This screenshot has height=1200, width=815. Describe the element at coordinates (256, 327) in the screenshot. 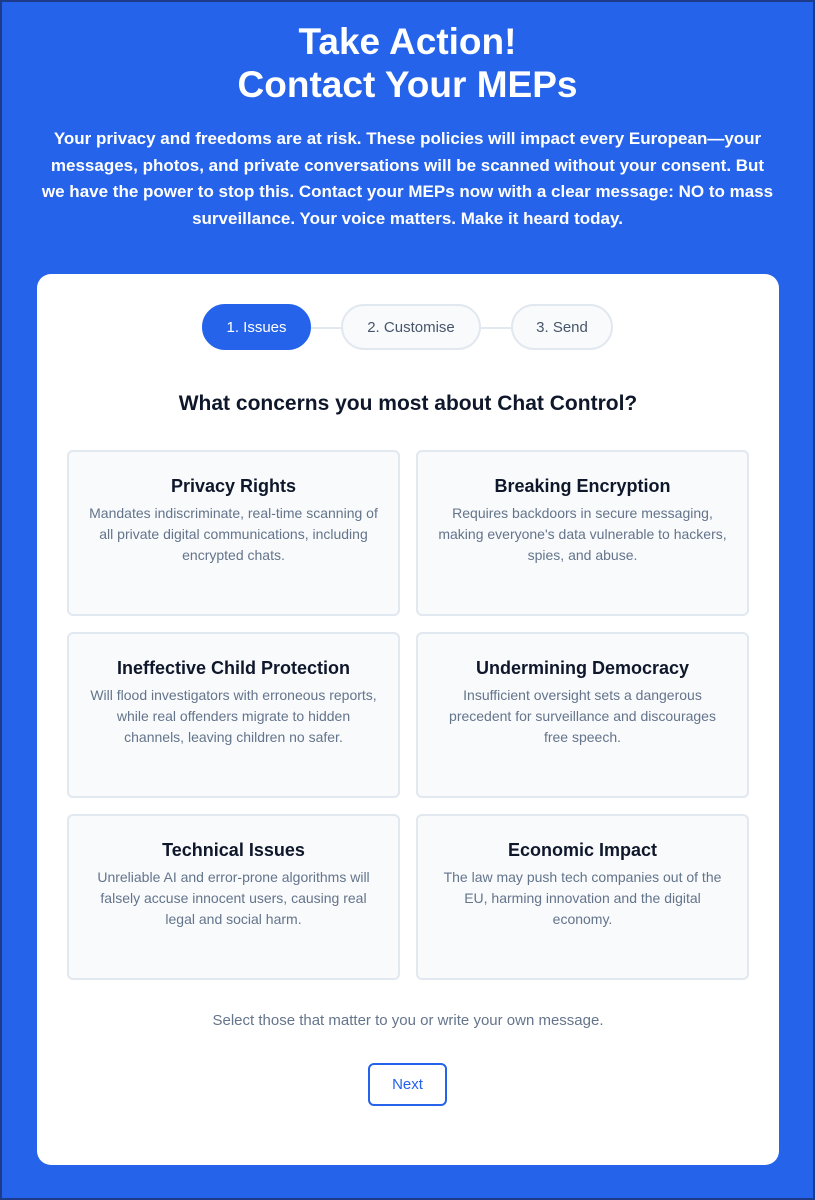

I see `step-issues: 1. Issues` at that location.